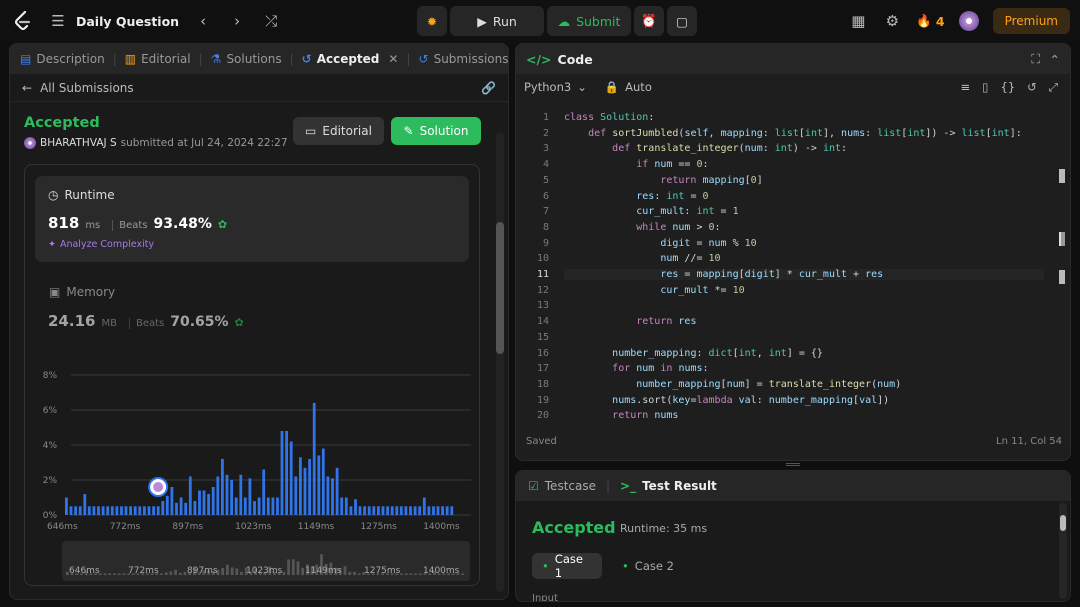 This screenshot has width=1080, height=607. I want to click on language-select: Python3 ⌄, so click(555, 87).